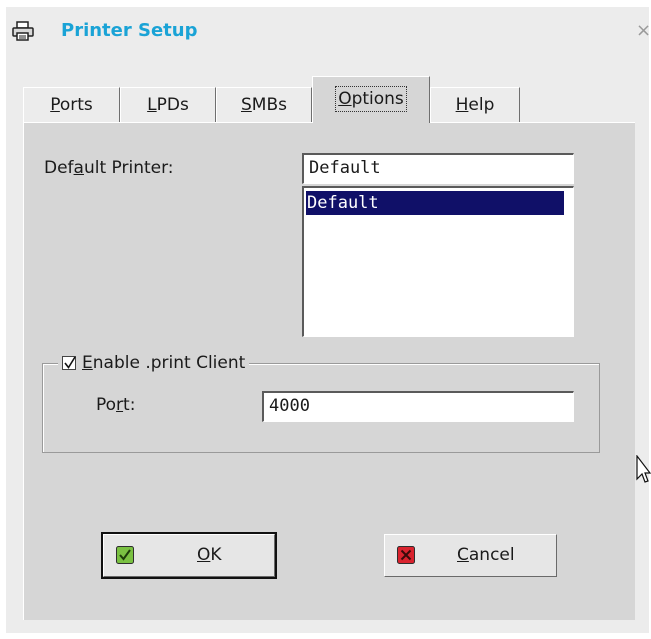 The width and height of the screenshot is (651, 639). Describe the element at coordinates (371, 99) in the screenshot. I see `tab-options: Options` at that location.